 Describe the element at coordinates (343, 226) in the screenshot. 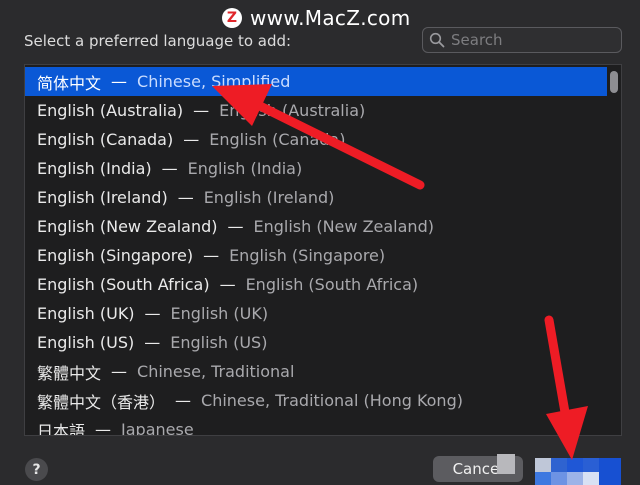

I see `language-english-name: English (New Zealand)` at that location.